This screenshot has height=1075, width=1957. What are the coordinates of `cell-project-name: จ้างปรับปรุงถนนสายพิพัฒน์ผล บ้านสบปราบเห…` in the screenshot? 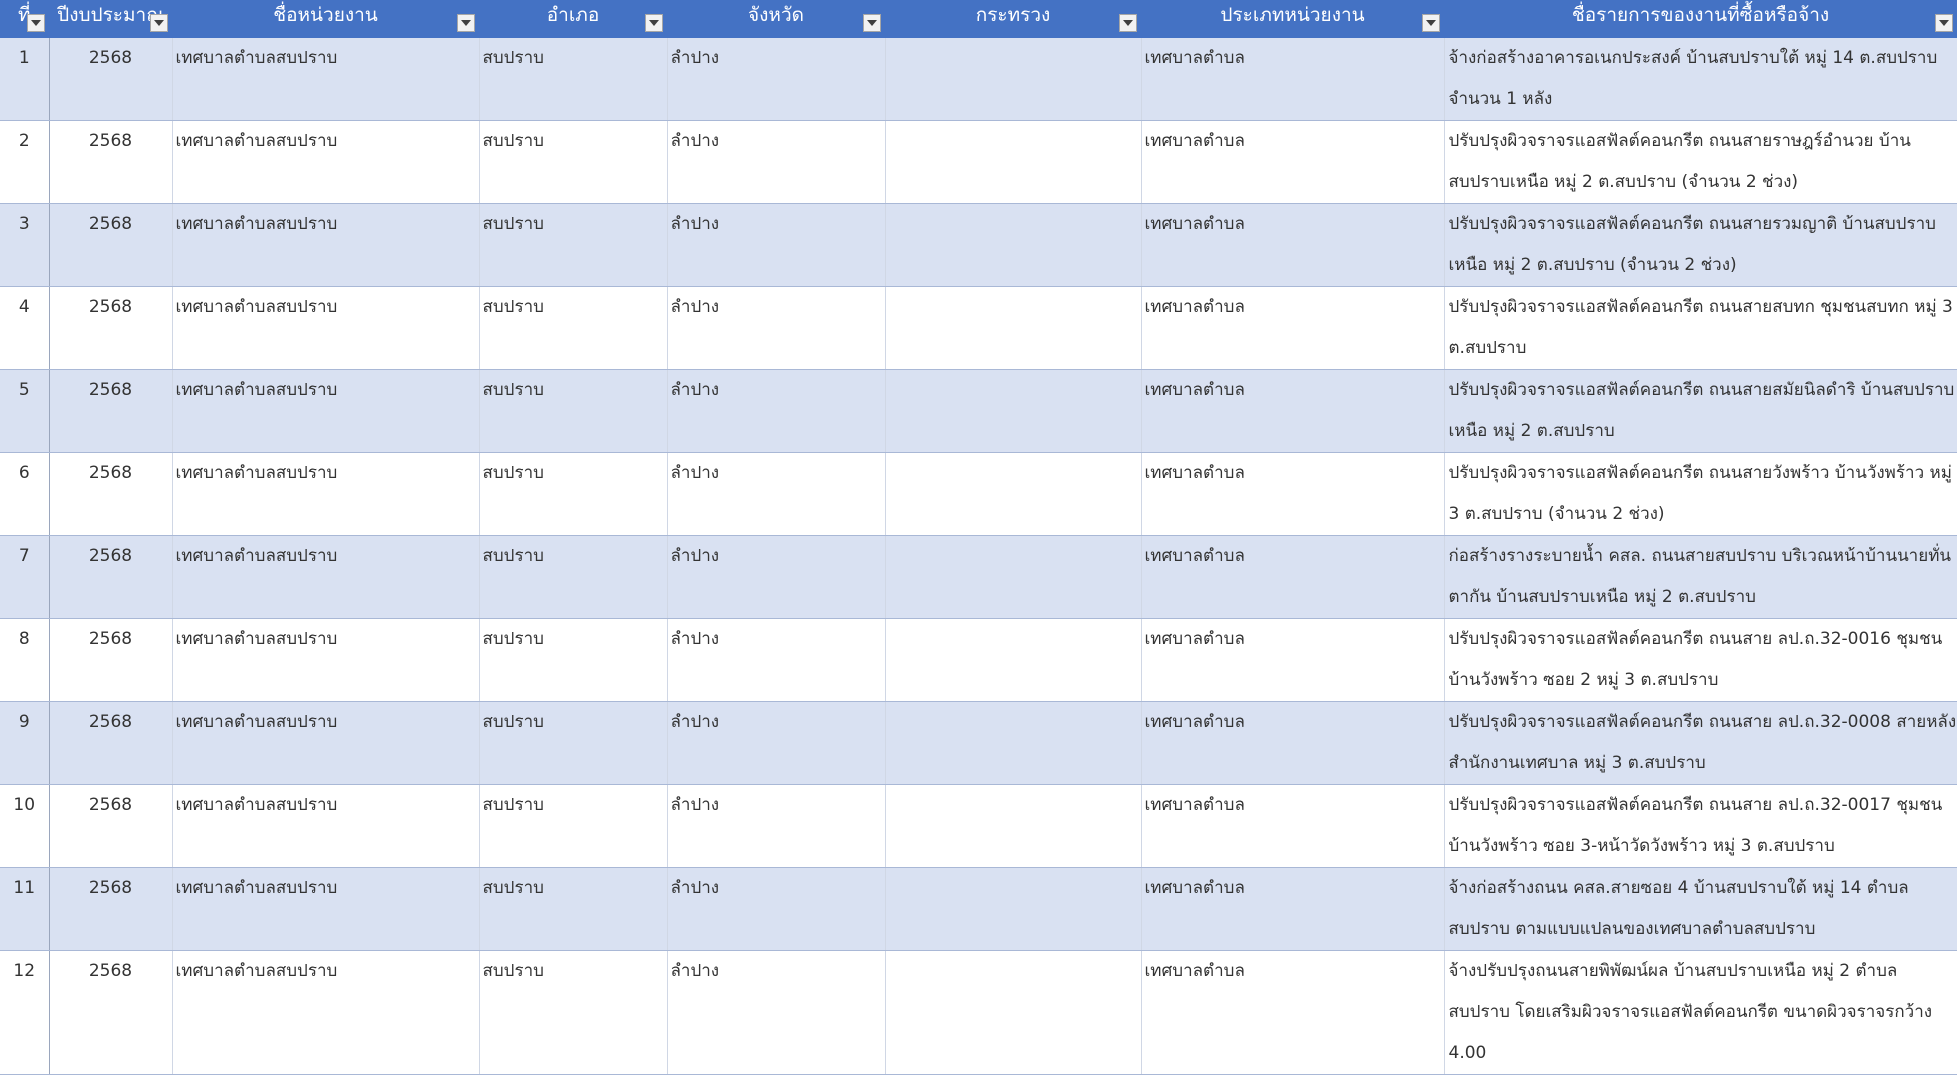 It's located at (1700, 1012).